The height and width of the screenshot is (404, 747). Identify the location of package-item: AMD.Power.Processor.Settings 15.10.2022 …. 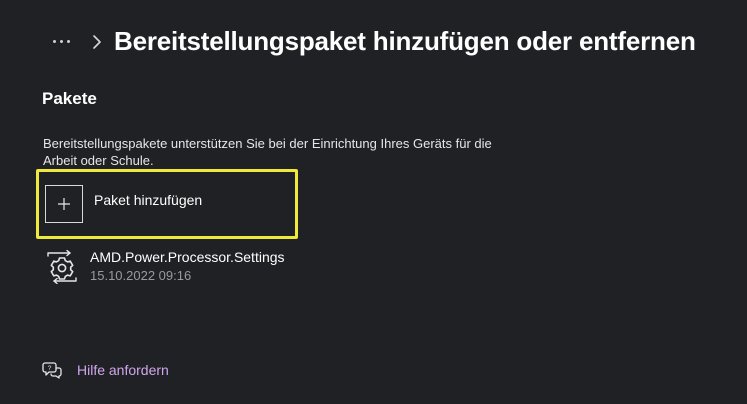
(244, 268).